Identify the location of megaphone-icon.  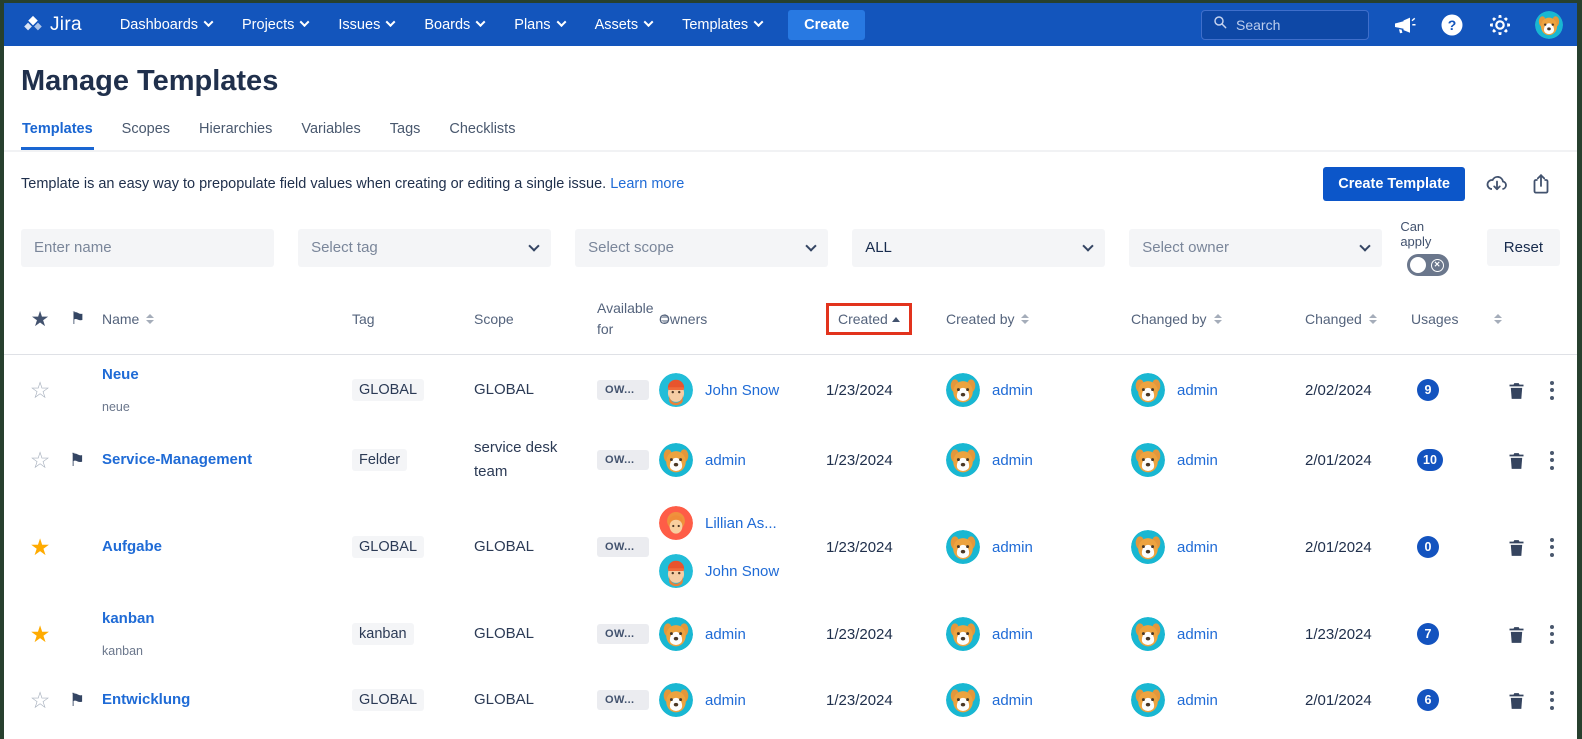
(1404, 25).